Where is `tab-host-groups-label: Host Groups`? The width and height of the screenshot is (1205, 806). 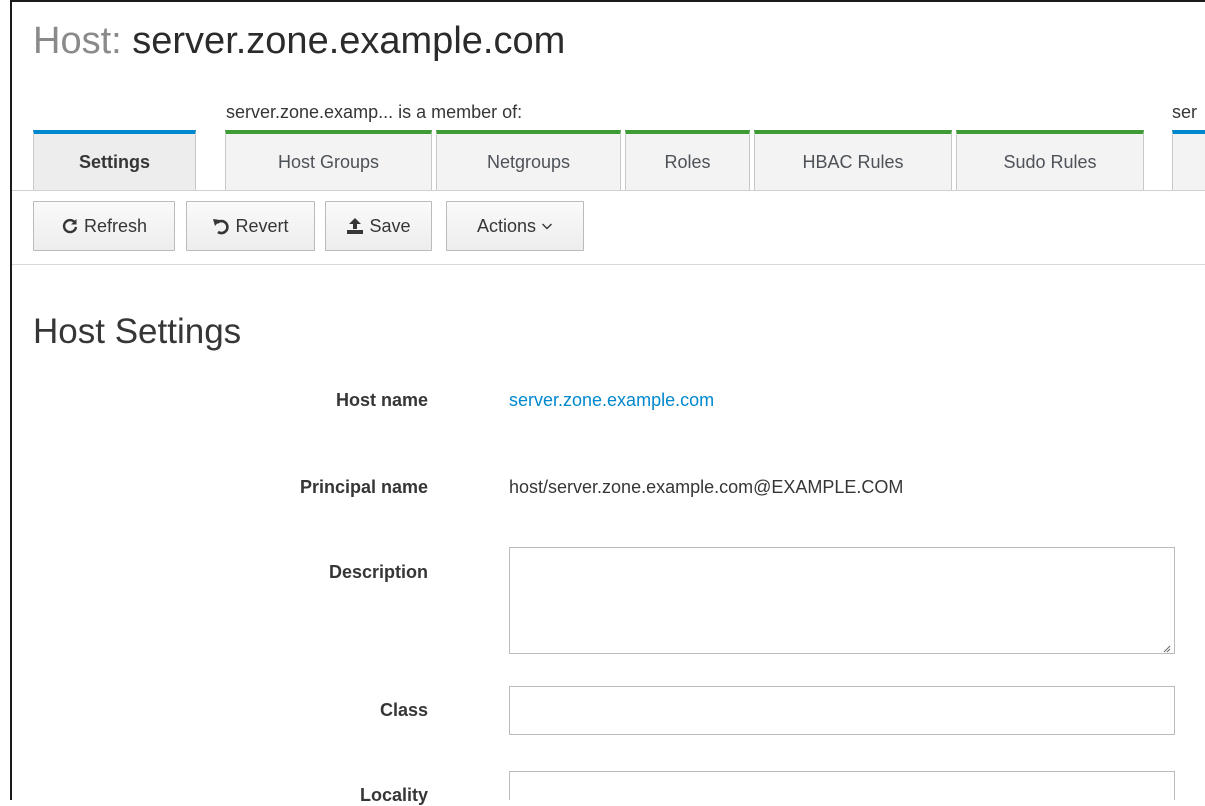
tab-host-groups-label: Host Groups is located at coordinates (328, 161).